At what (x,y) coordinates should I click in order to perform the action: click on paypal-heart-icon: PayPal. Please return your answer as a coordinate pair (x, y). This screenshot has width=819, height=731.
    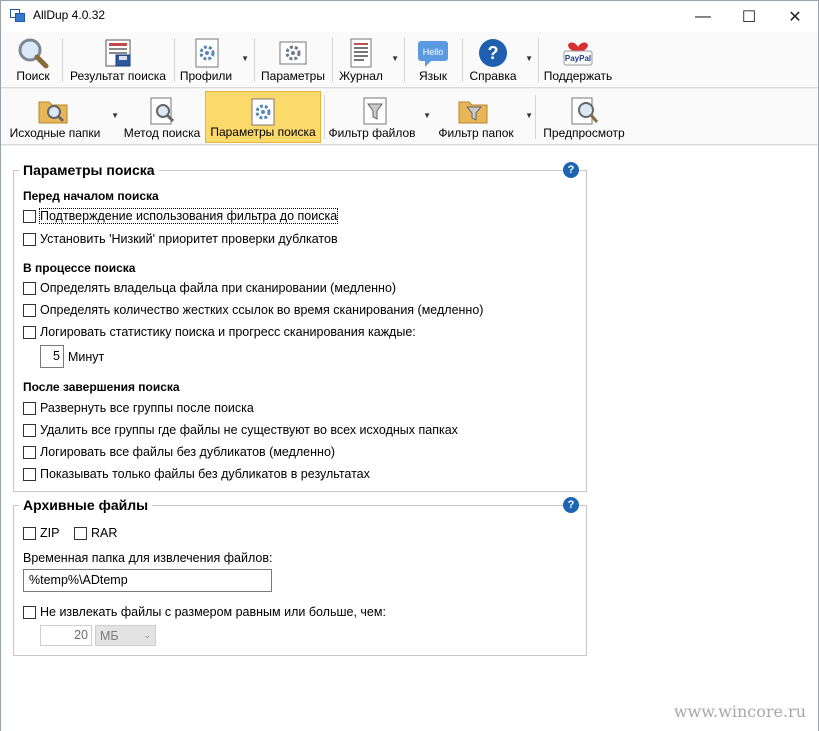
    Looking at the image, I should click on (578, 54).